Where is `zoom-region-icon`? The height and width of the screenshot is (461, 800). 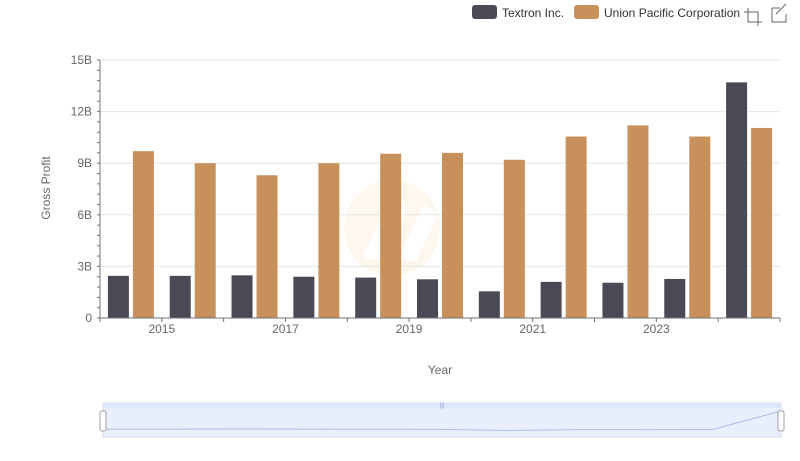
zoom-region-icon is located at coordinates (753, 17).